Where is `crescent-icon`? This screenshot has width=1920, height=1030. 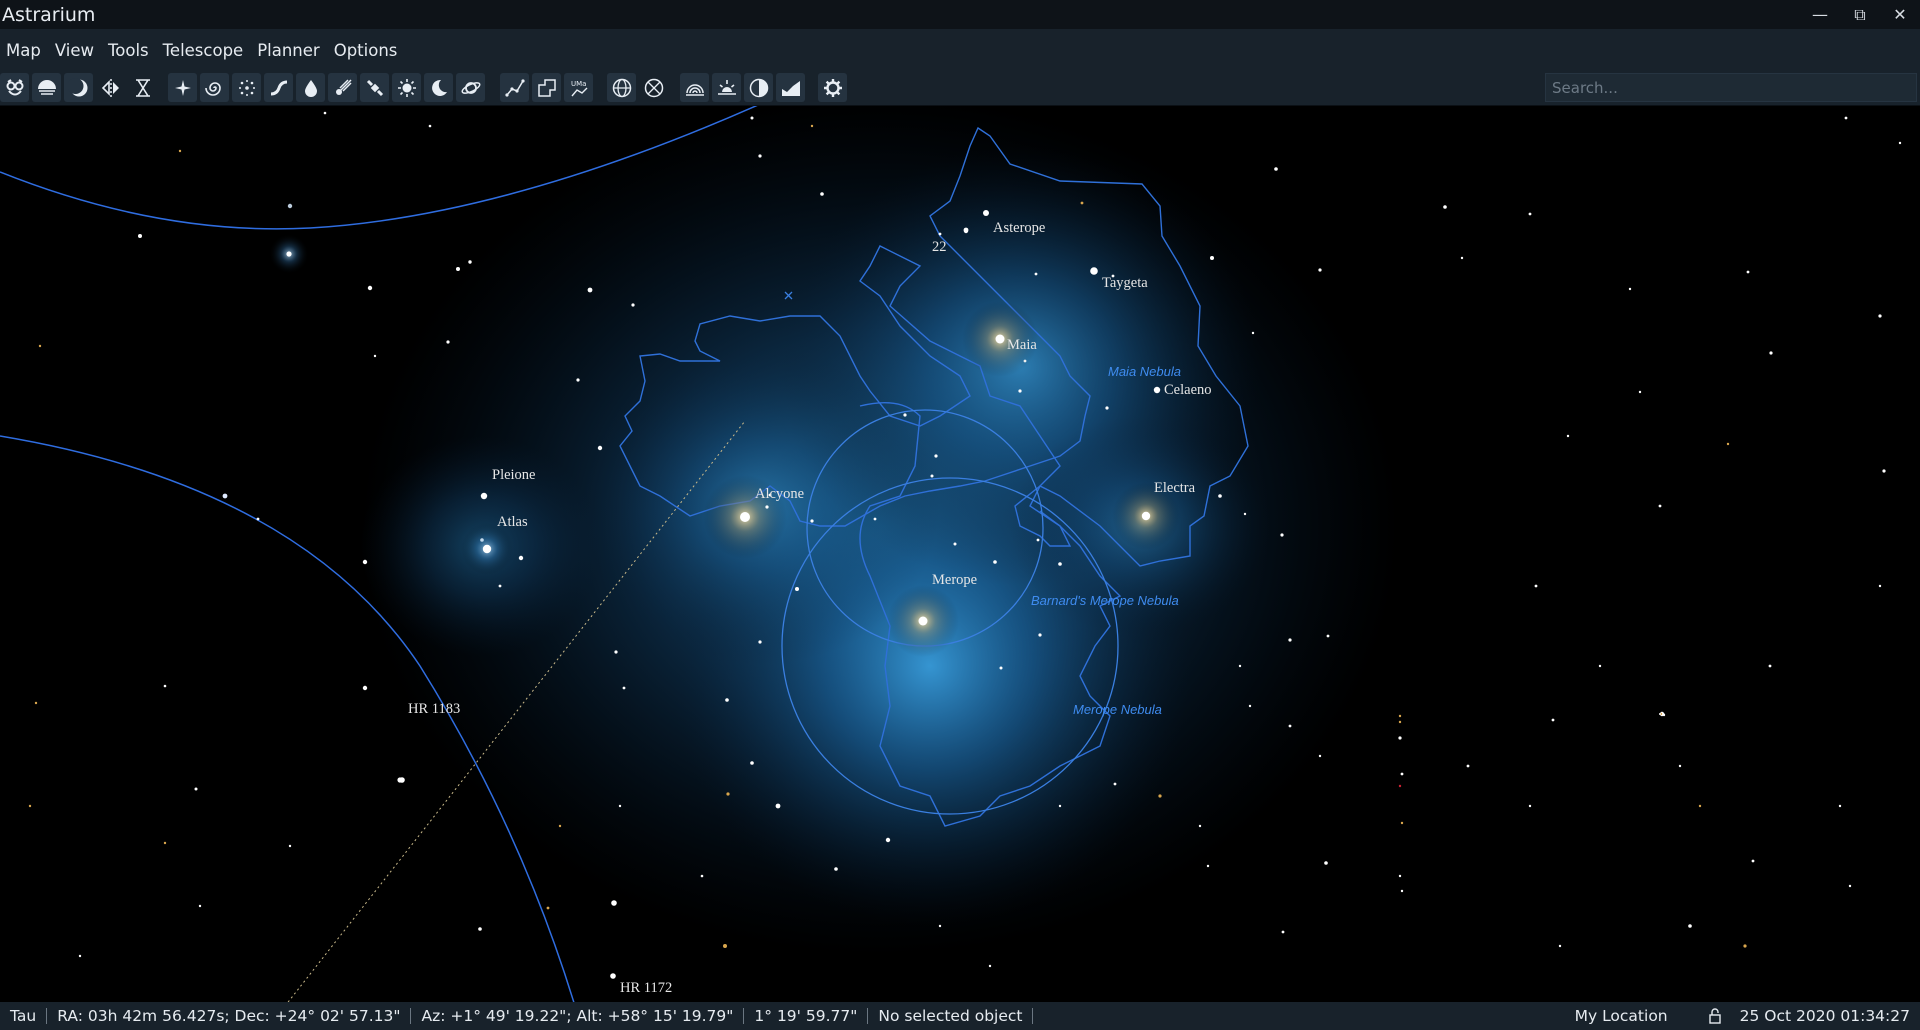 crescent-icon is located at coordinates (438, 87).